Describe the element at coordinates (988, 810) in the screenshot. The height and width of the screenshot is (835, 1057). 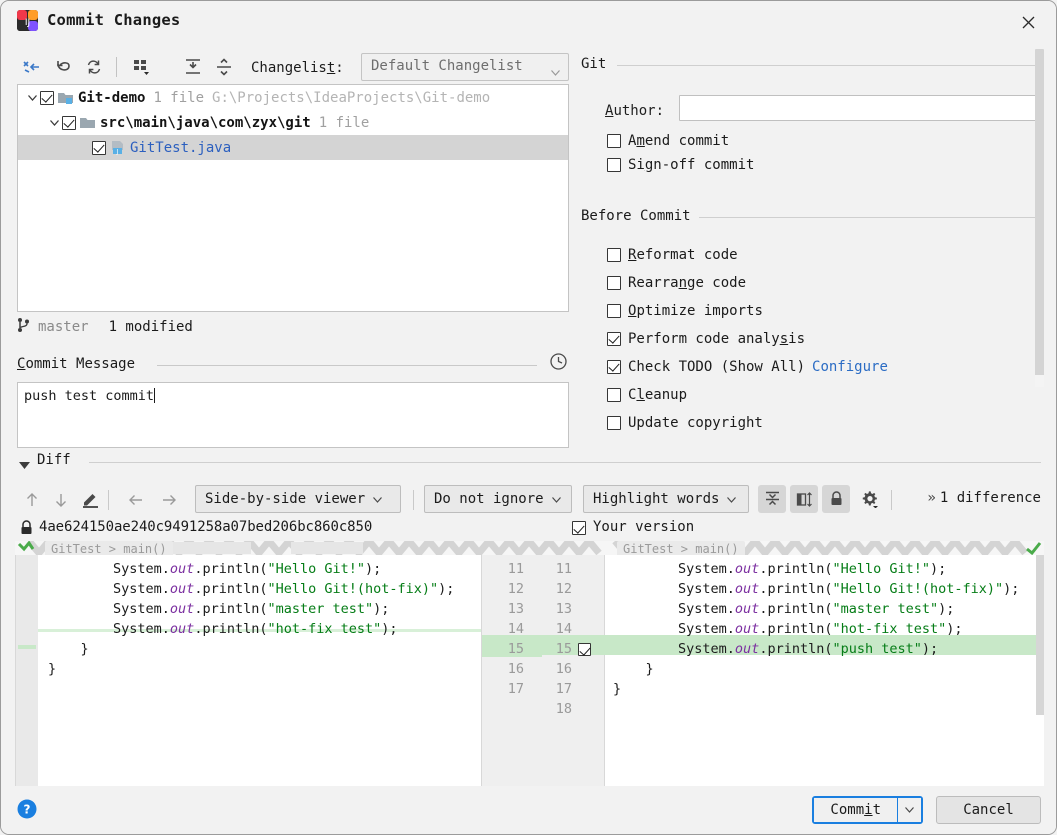
I see `cancel-button: Cancel` at that location.